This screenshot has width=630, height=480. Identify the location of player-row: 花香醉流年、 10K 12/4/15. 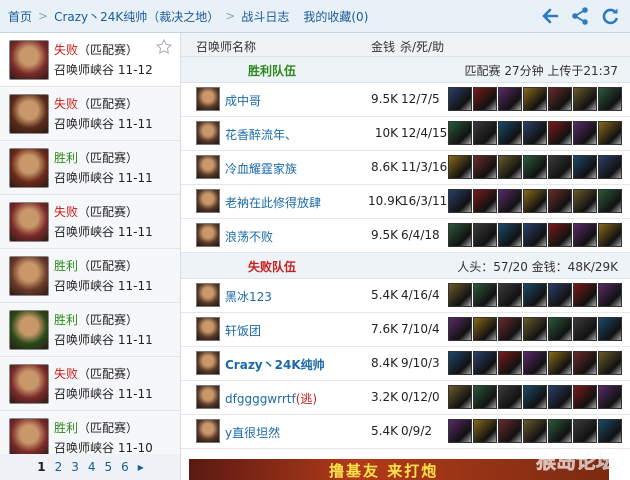
(405, 134).